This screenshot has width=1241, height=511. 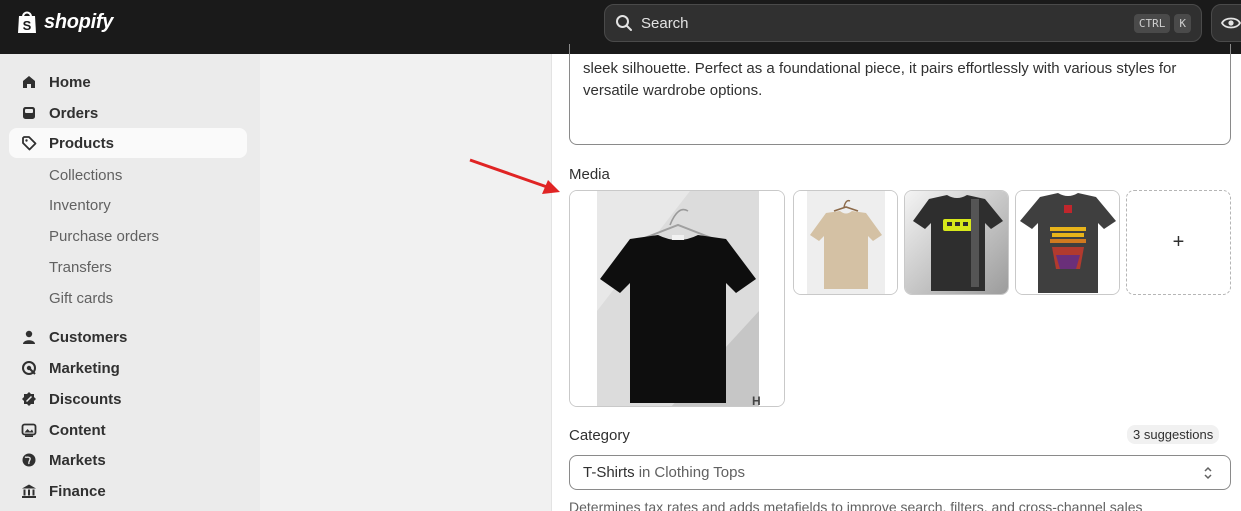 I want to click on shopping-bag-icon: S, so click(x=27, y=22).